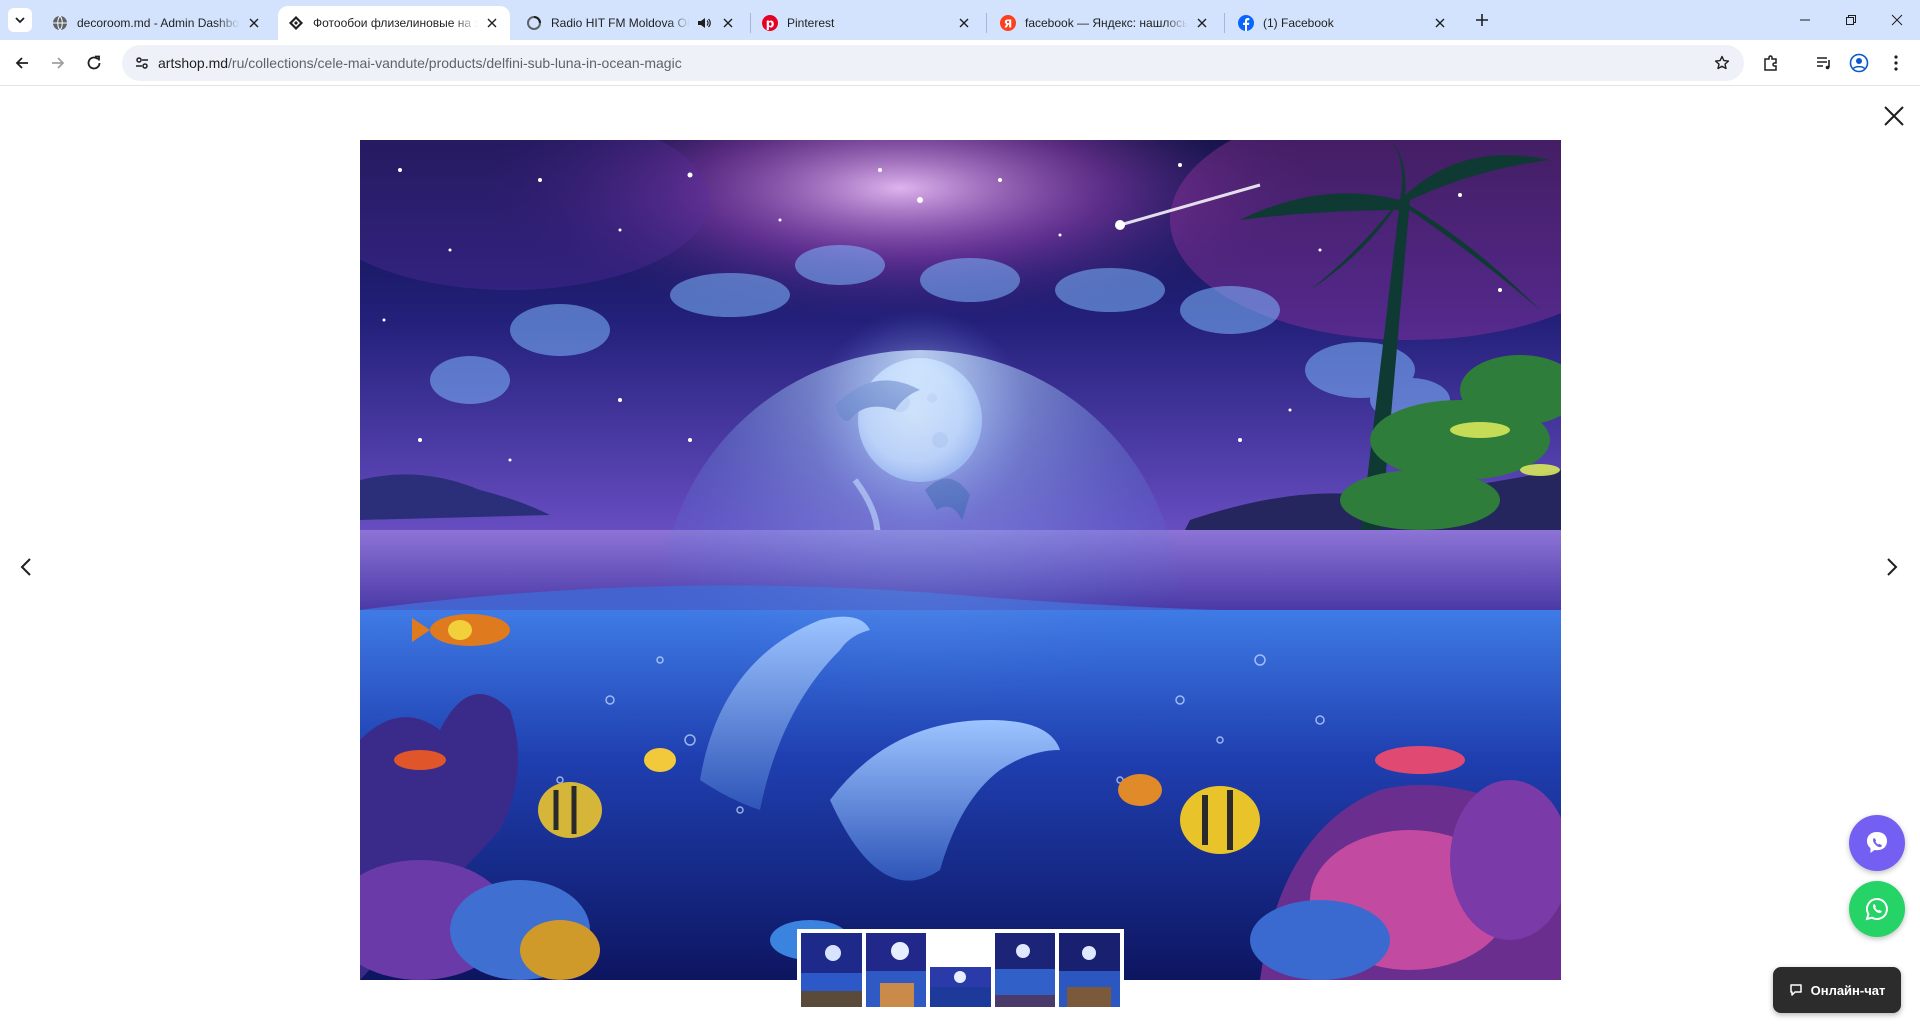 This screenshot has height=1032, width=1920. I want to click on viber-button, so click(1877, 843).